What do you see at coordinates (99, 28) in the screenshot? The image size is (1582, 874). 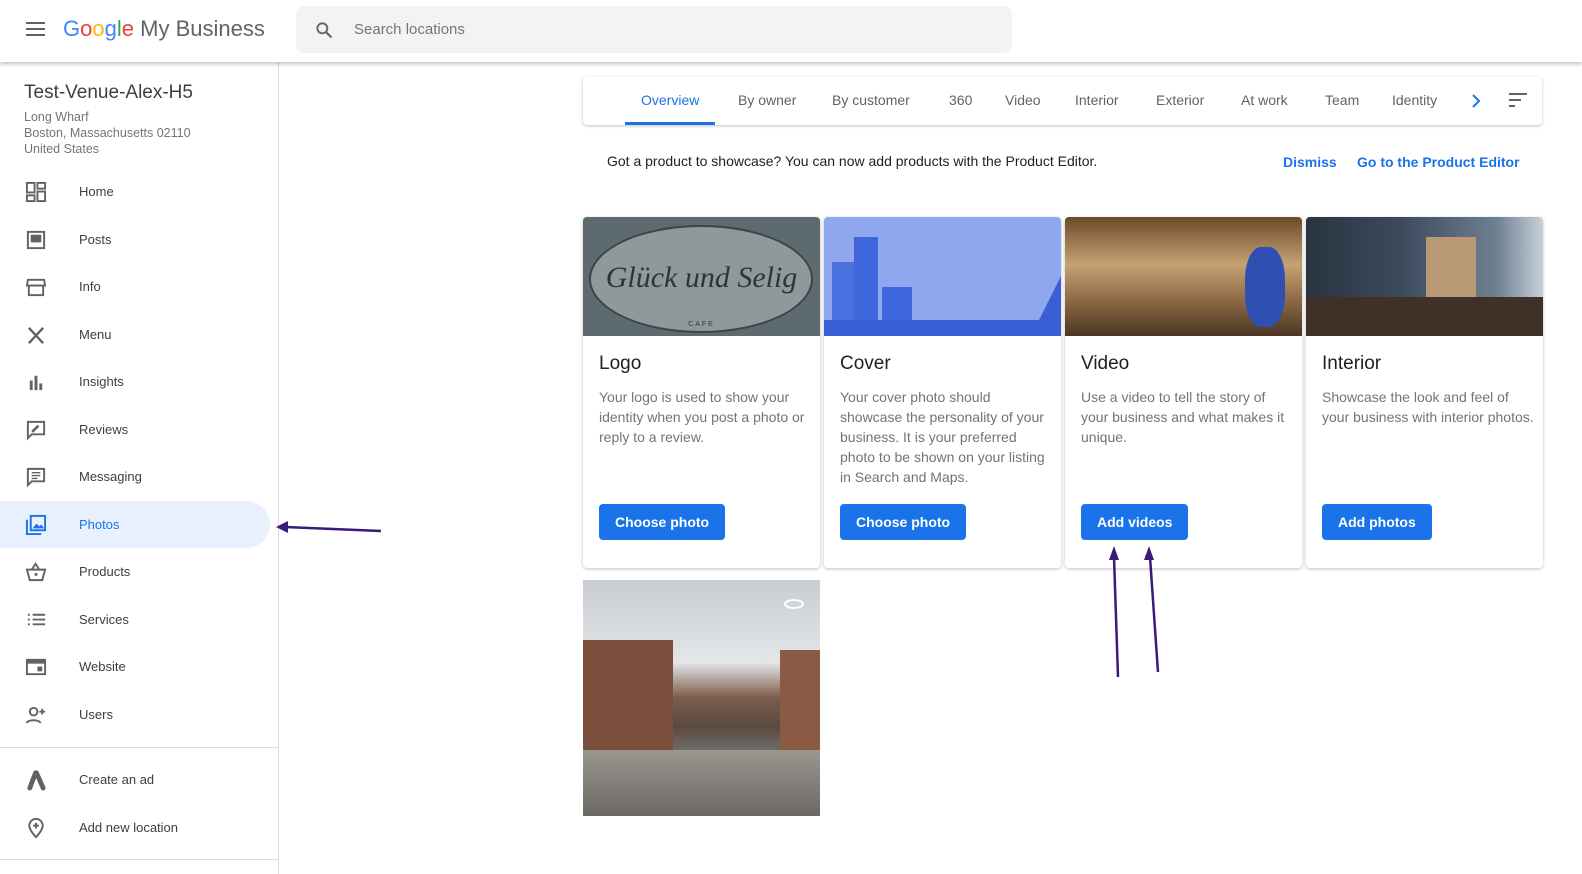 I see `logo-google: Google` at bounding box center [99, 28].